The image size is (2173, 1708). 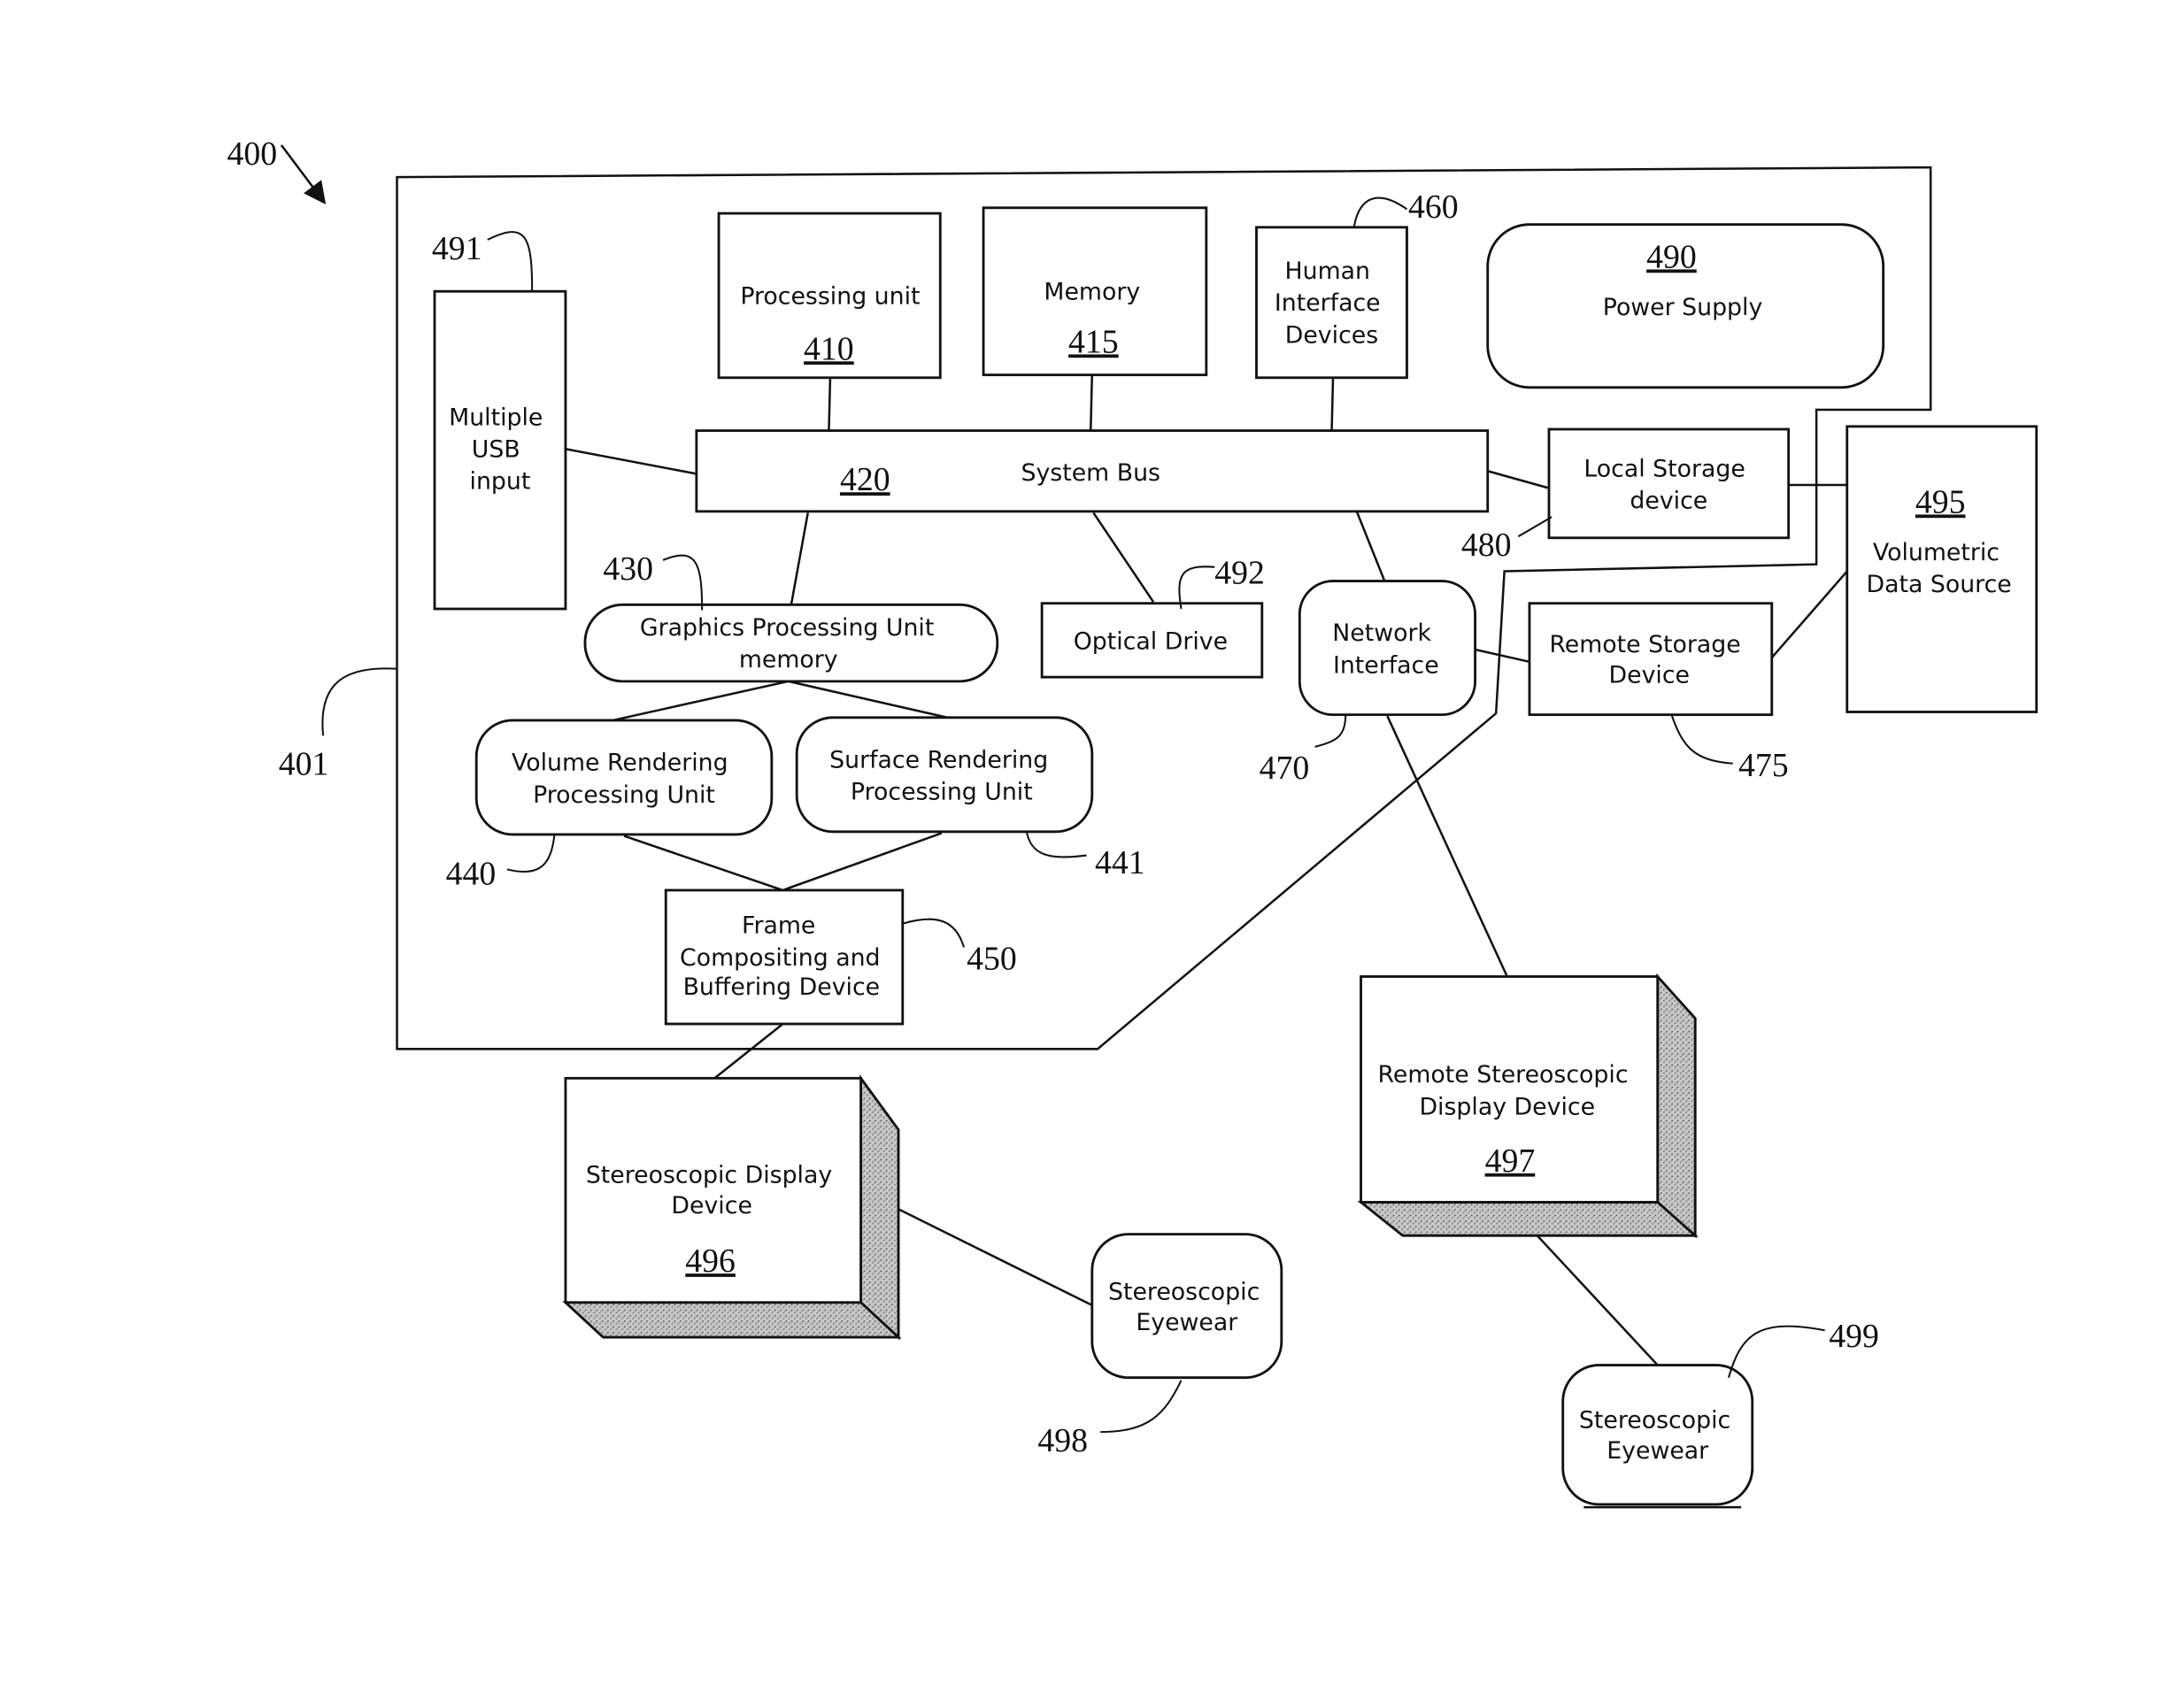 What do you see at coordinates (1380, 212) in the screenshot?
I see `hid-leader` at bounding box center [1380, 212].